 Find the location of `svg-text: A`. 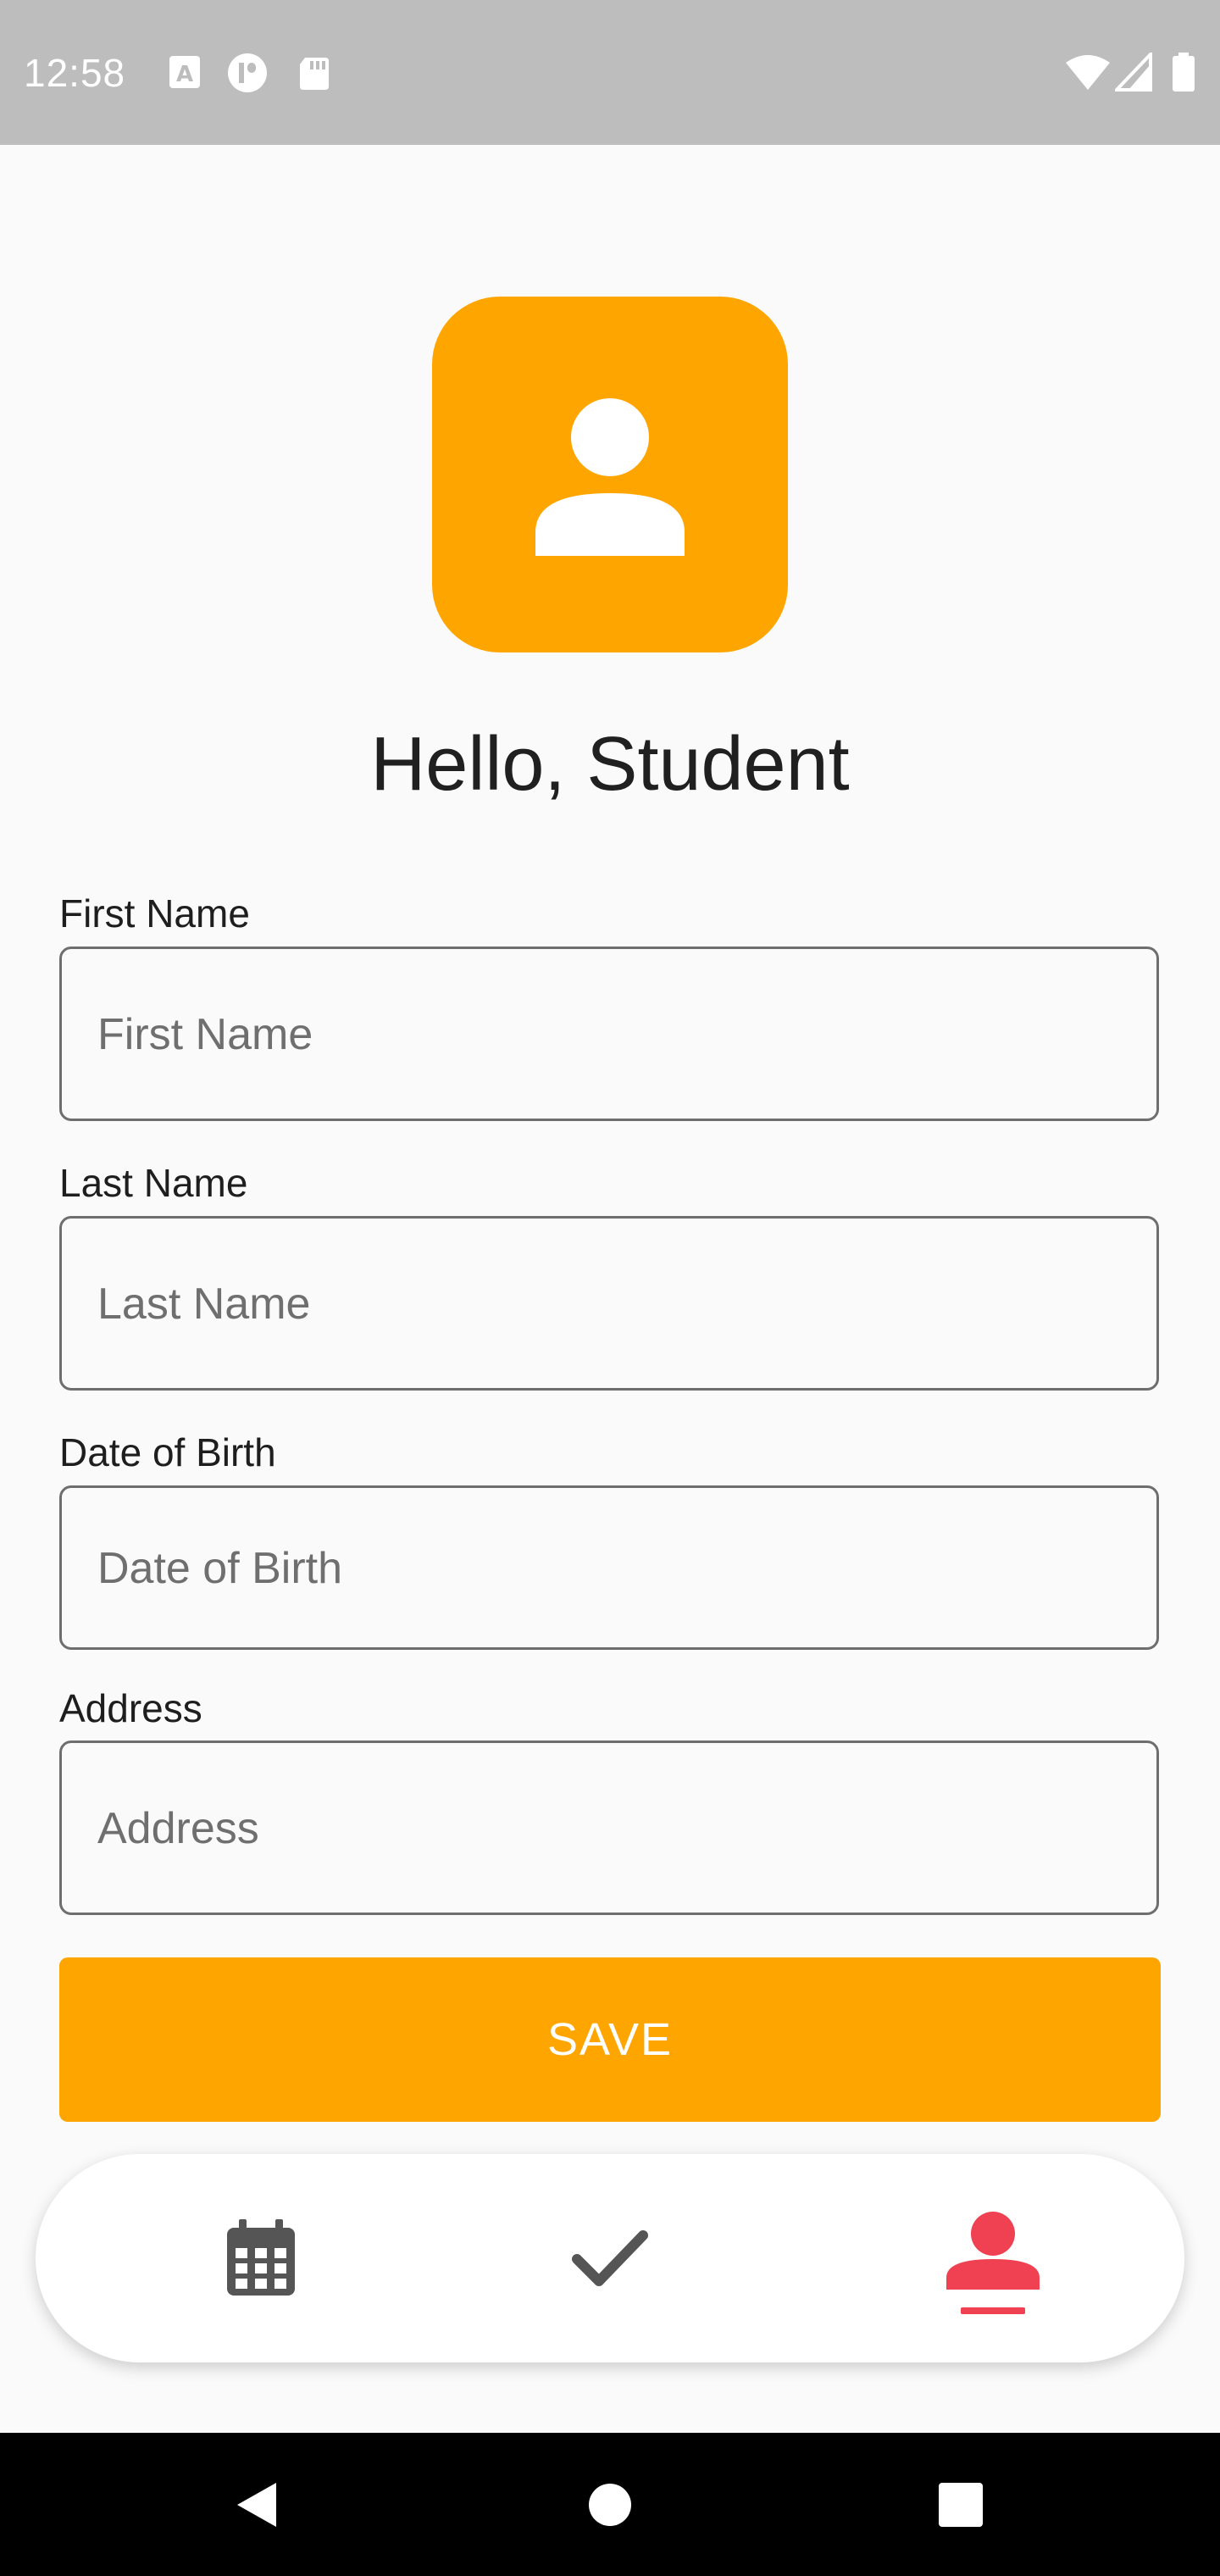

svg-text: A is located at coordinates (184, 74).